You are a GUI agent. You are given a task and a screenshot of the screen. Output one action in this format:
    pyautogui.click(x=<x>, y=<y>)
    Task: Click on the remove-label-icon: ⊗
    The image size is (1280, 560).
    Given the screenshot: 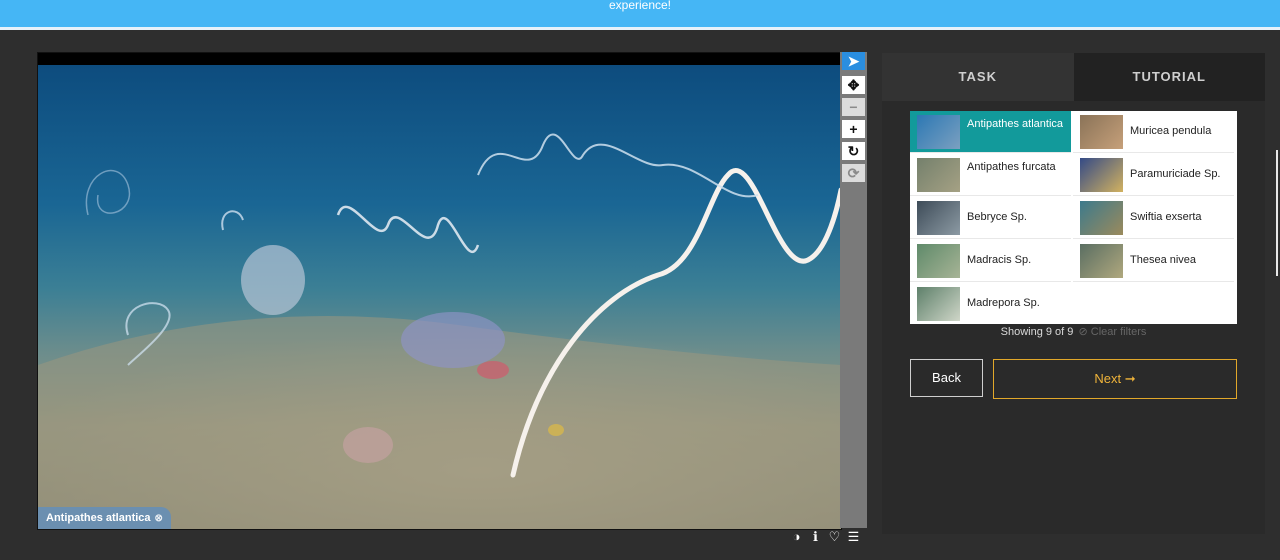 What is the action you would take?
    pyautogui.click(x=159, y=518)
    